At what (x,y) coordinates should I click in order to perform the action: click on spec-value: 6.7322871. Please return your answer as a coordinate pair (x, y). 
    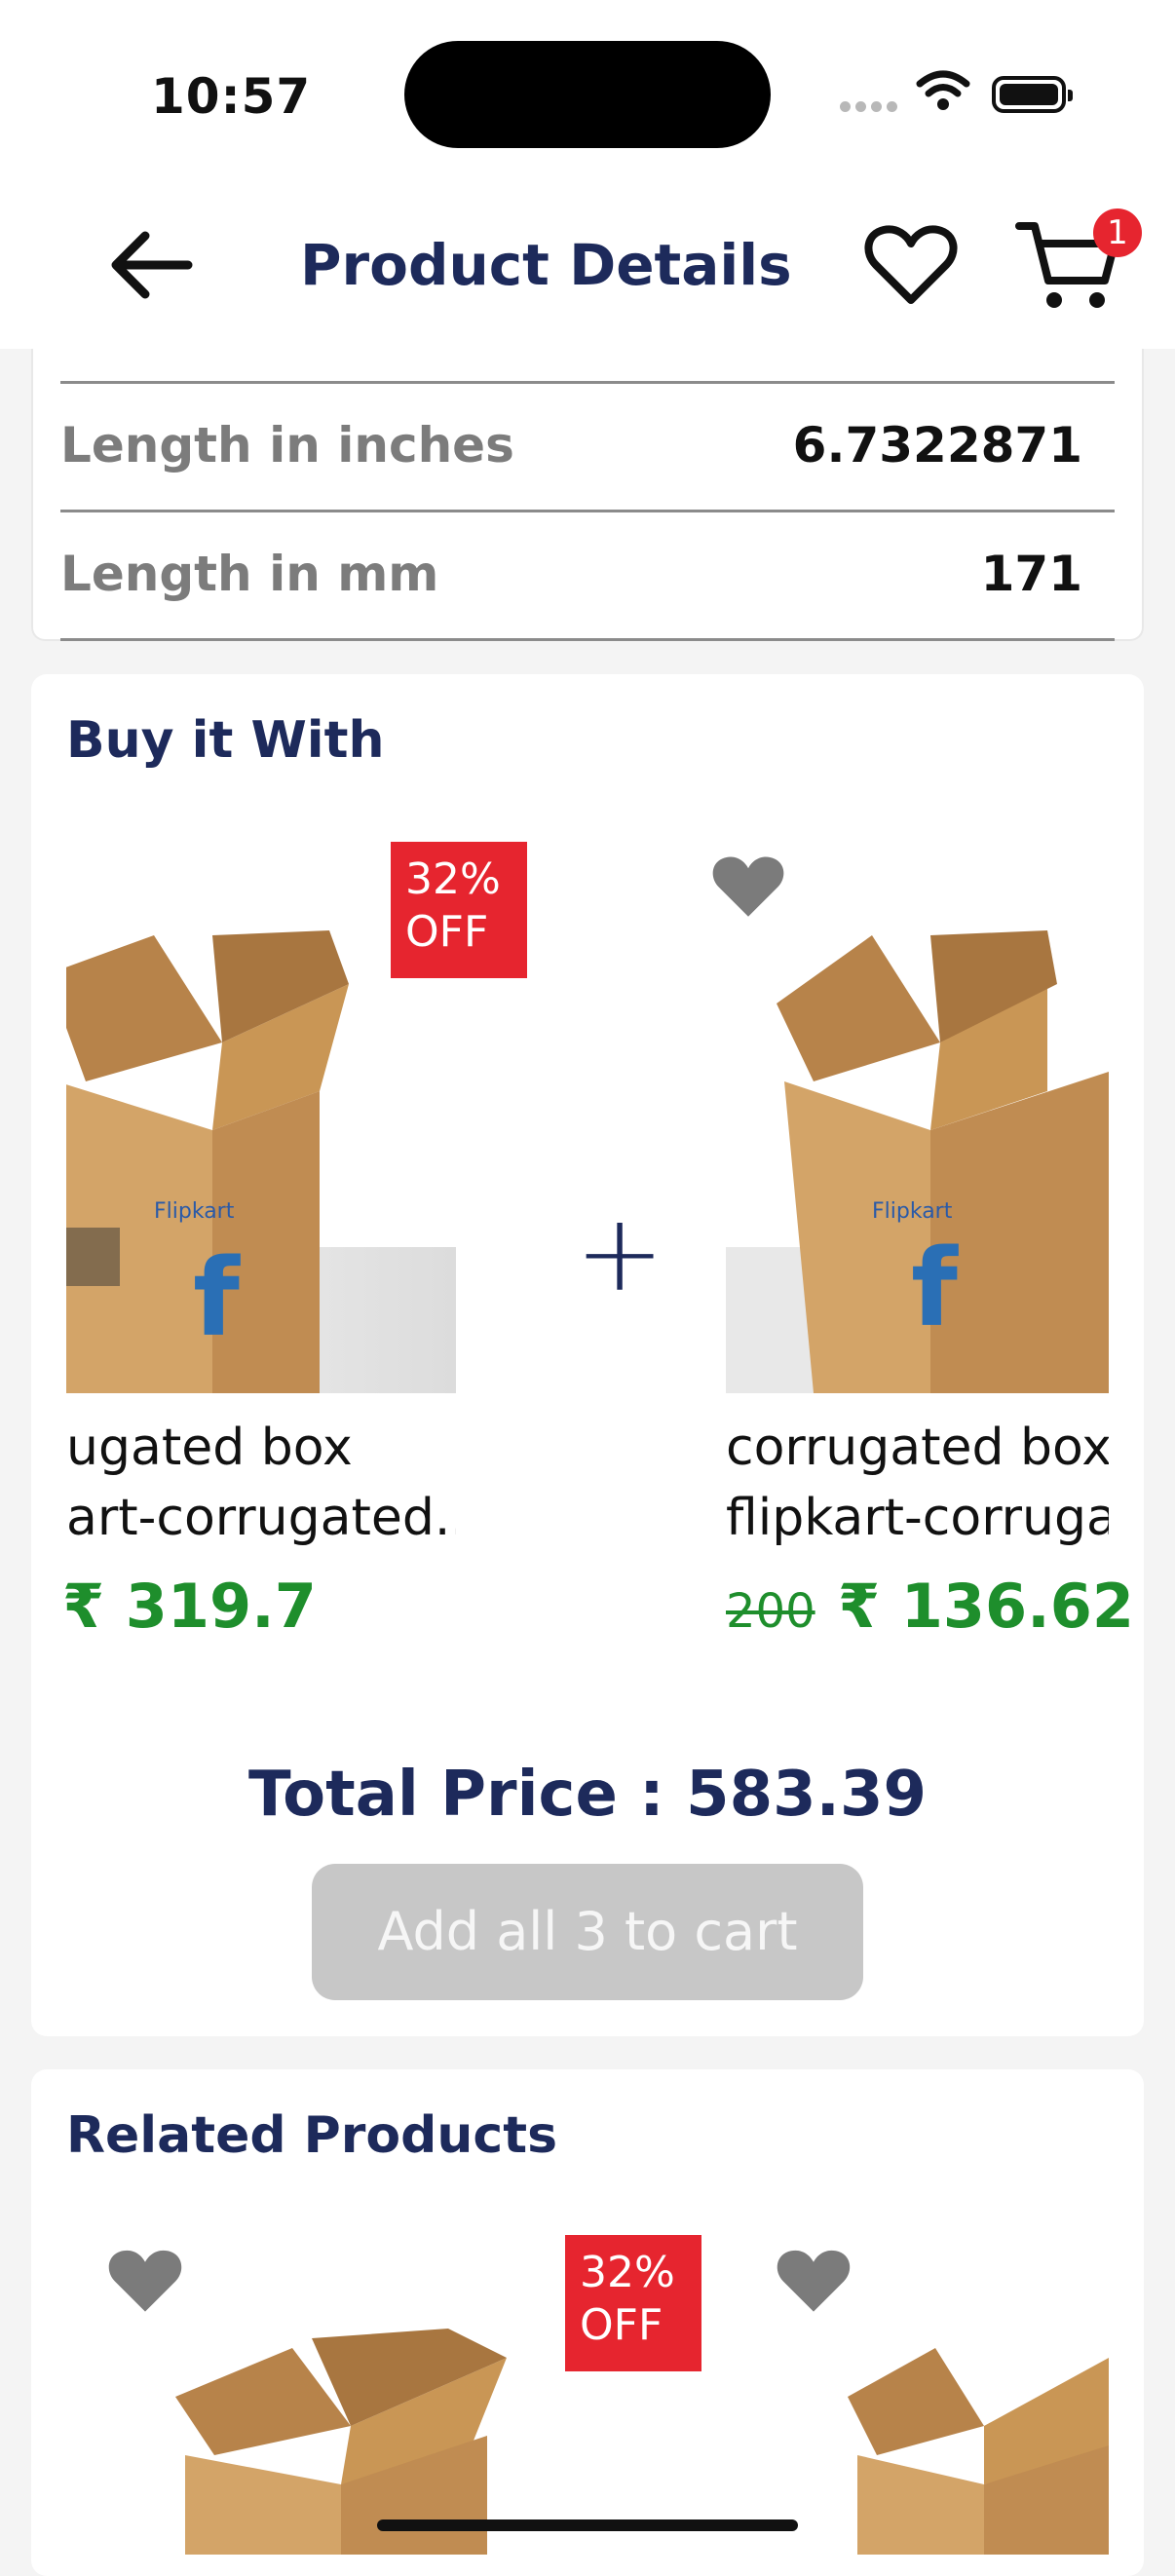
    Looking at the image, I should click on (937, 445).